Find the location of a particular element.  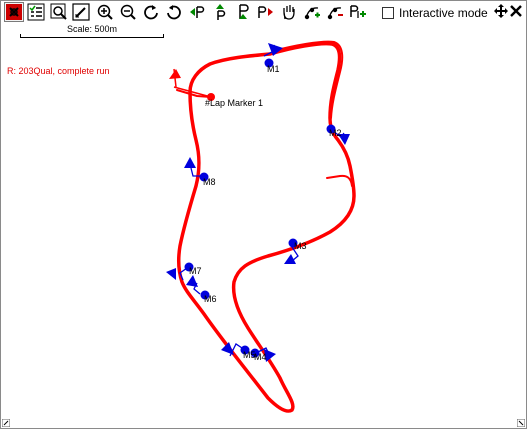

resize-corner-left-icon is located at coordinates (6, 423).